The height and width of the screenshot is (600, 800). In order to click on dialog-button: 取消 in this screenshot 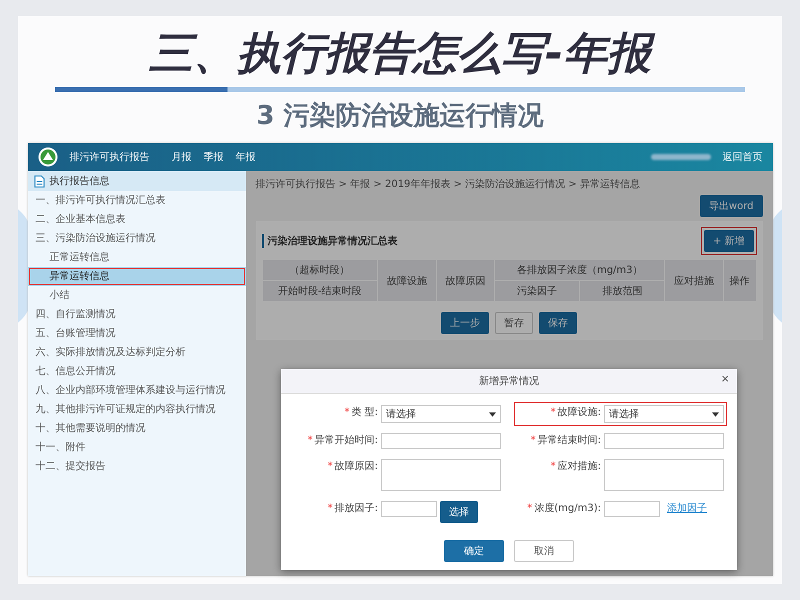, I will do `click(544, 551)`.